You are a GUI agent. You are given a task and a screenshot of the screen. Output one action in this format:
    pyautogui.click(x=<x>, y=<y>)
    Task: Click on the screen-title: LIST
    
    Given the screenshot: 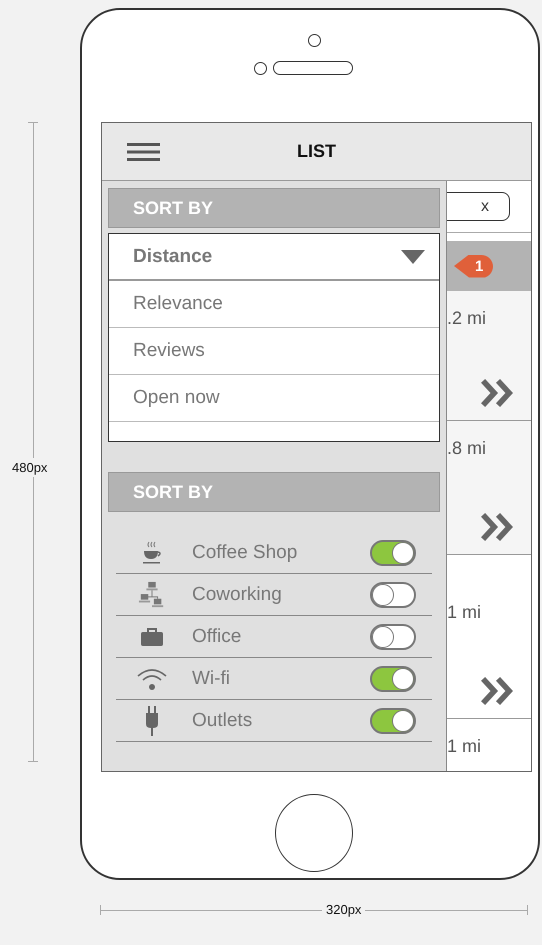 What is the action you would take?
    pyautogui.click(x=316, y=151)
    